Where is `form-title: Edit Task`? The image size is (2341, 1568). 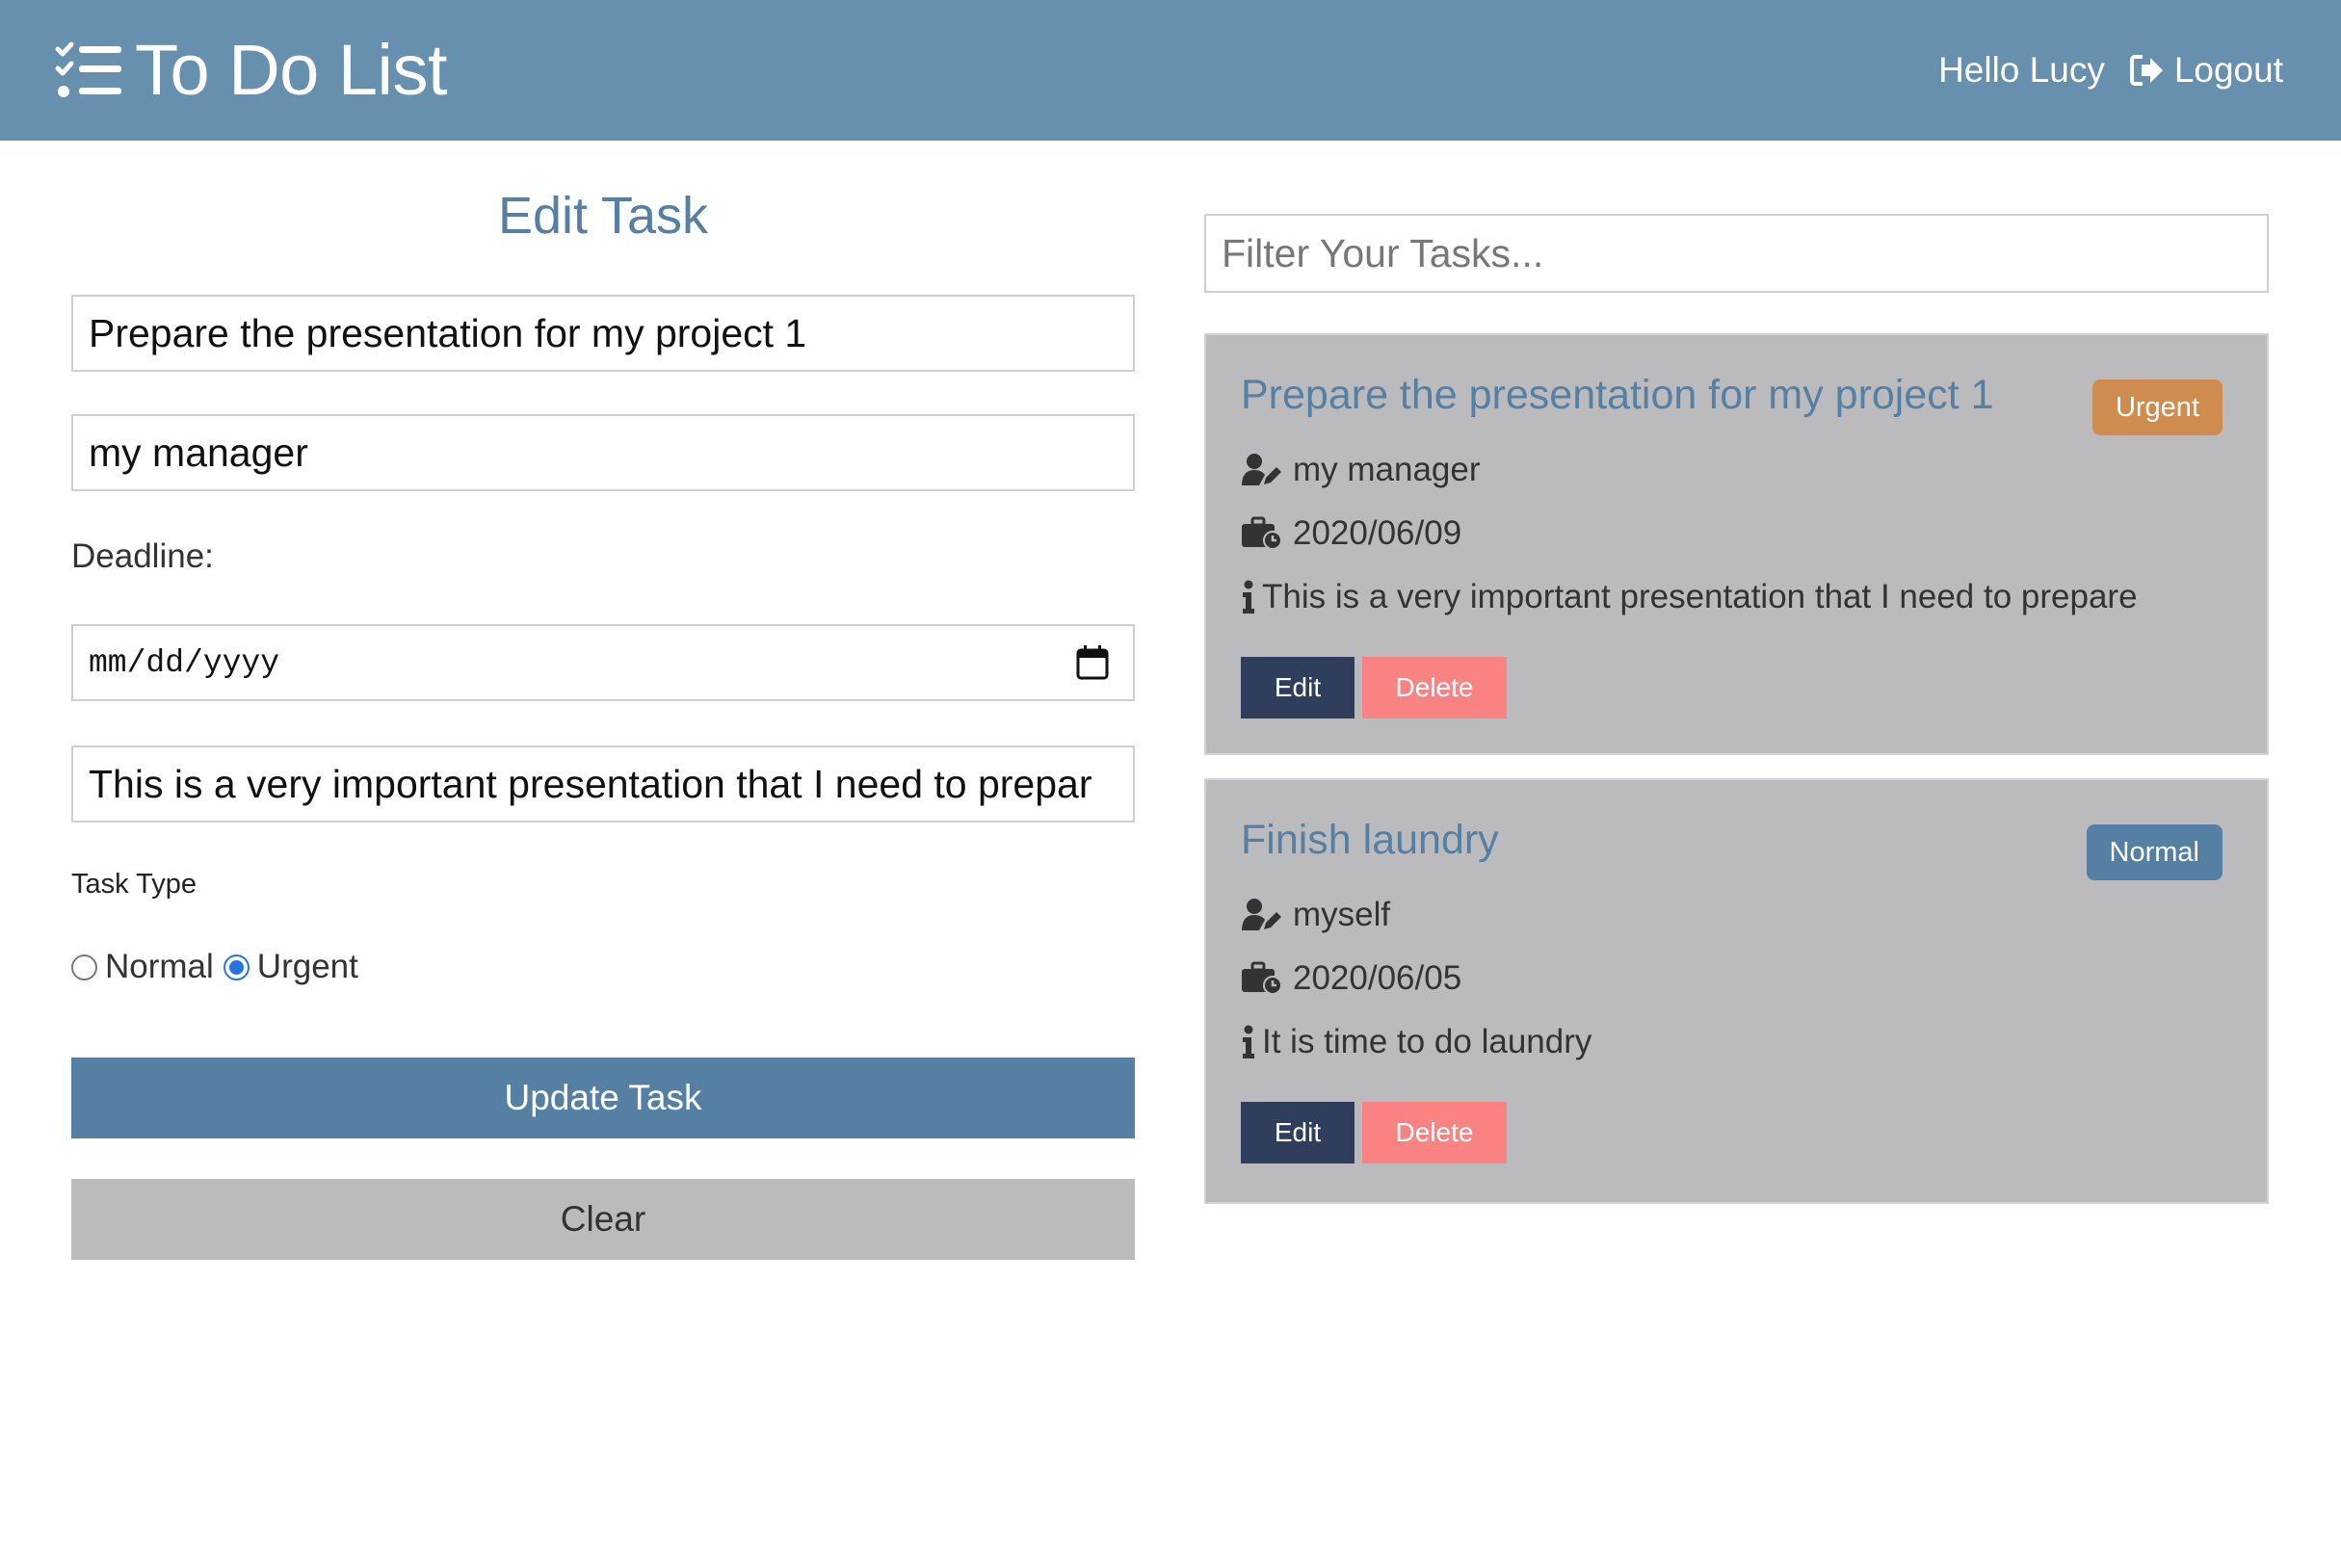 form-title: Edit Task is located at coordinates (603, 216).